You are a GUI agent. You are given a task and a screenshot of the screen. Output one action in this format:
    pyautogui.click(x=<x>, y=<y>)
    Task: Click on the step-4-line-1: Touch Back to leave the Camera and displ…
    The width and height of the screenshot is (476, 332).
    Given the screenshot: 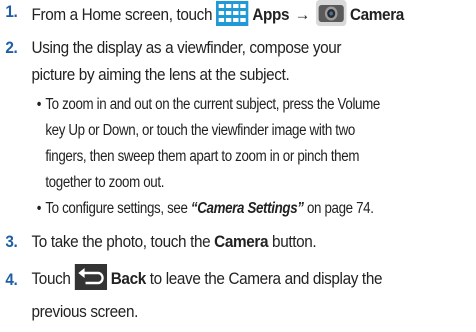 What is the action you would take?
    pyautogui.click(x=230, y=281)
    